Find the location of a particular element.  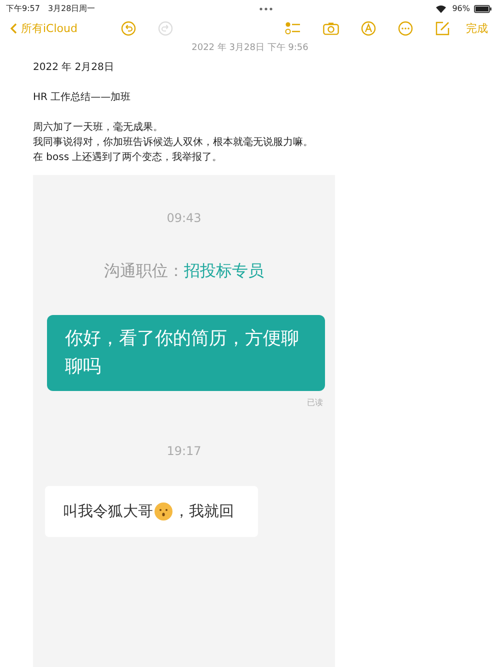

message-text: ，我就回 is located at coordinates (204, 511).